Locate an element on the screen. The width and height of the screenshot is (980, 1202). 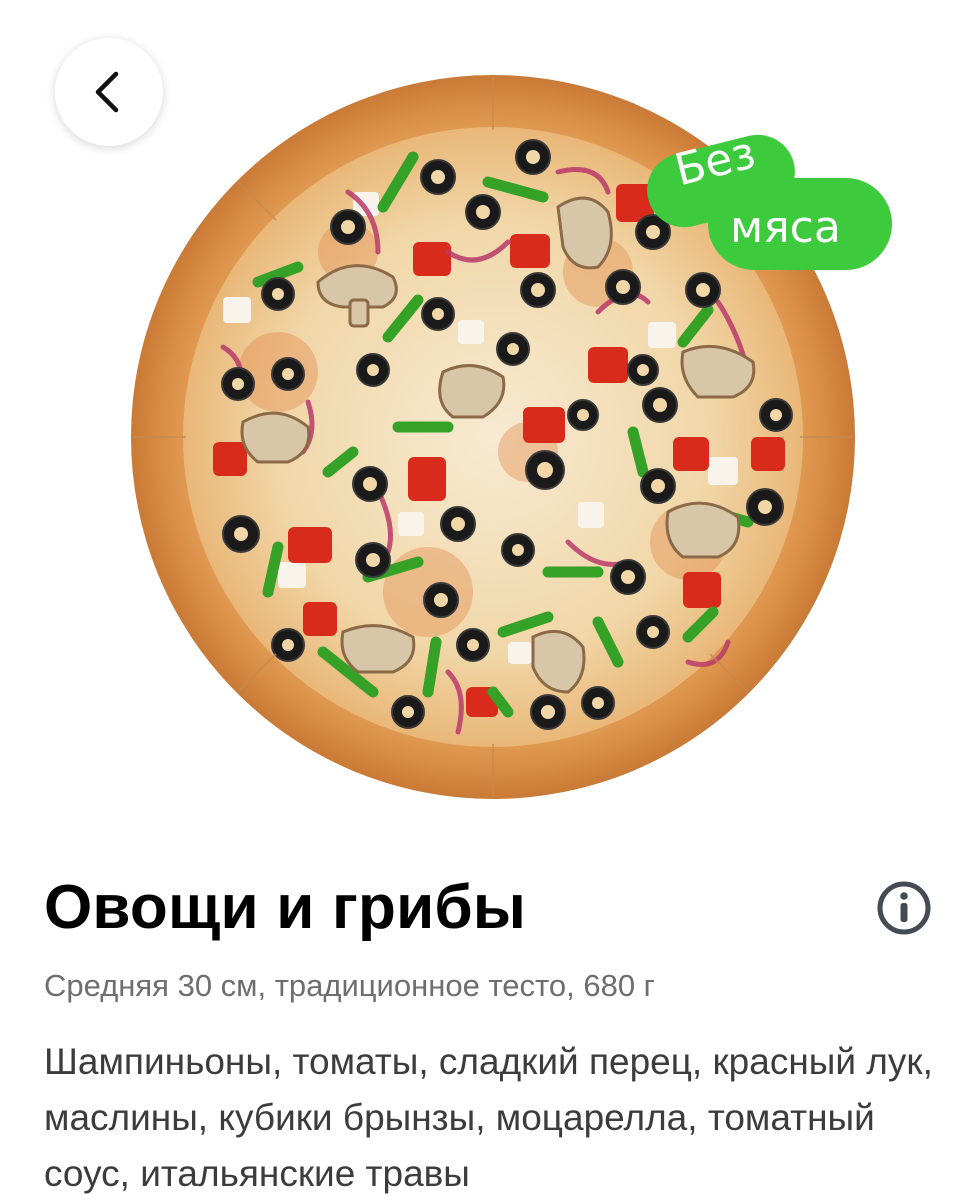
info-button is located at coordinates (904, 908).